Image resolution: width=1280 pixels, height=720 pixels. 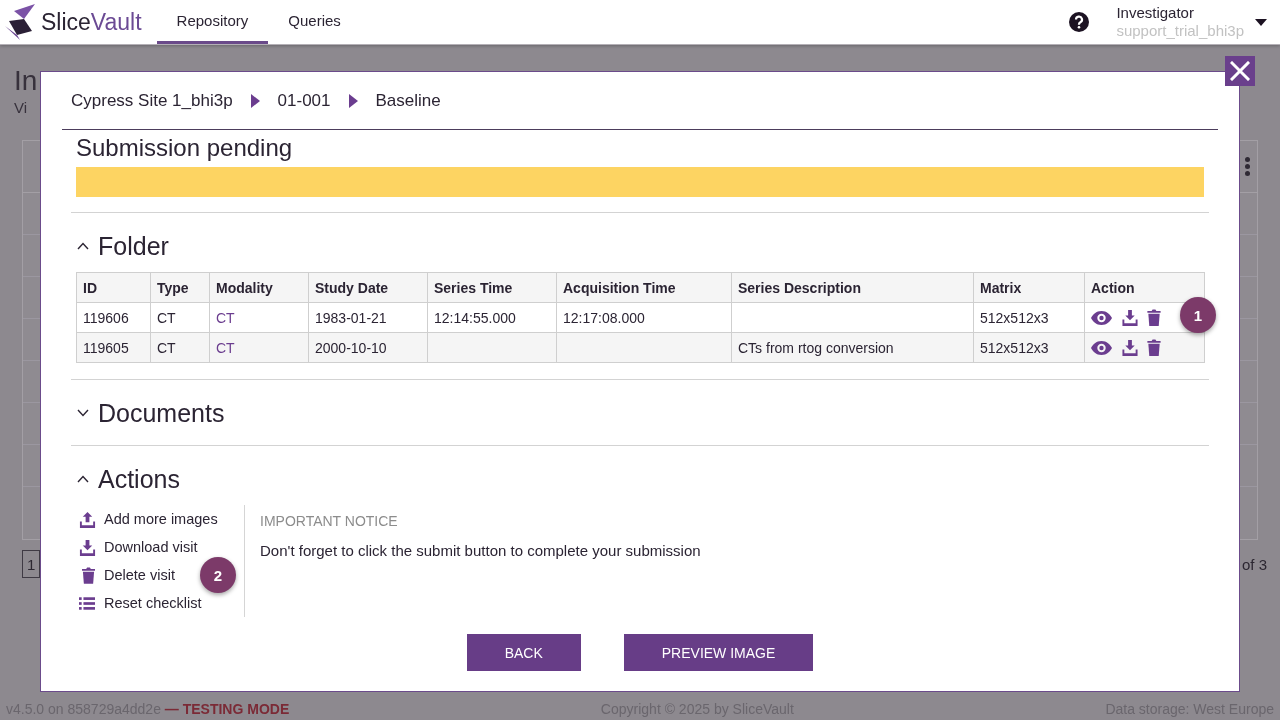 I want to click on breadcrumb-link: Cypress Site 1_bhi3p, so click(x=152, y=100).